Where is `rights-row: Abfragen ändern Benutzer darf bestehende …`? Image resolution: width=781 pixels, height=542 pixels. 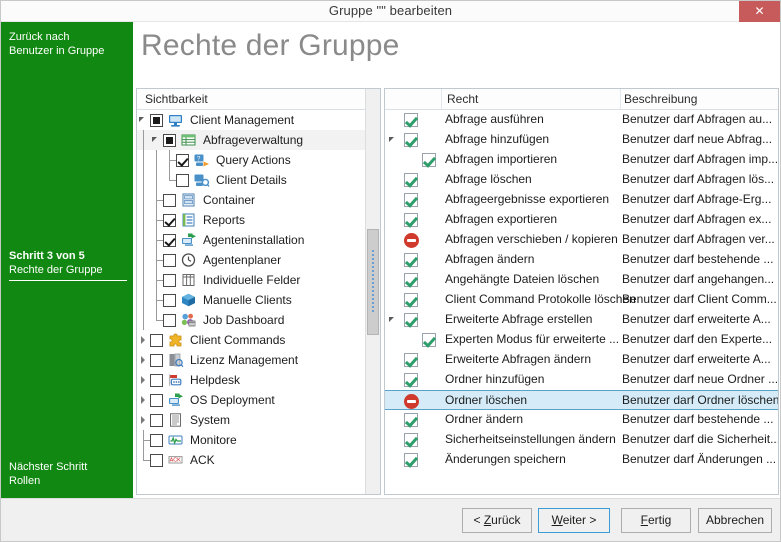
rights-row: Abfragen ändern Benutzer darf bestehende … is located at coordinates (581, 260).